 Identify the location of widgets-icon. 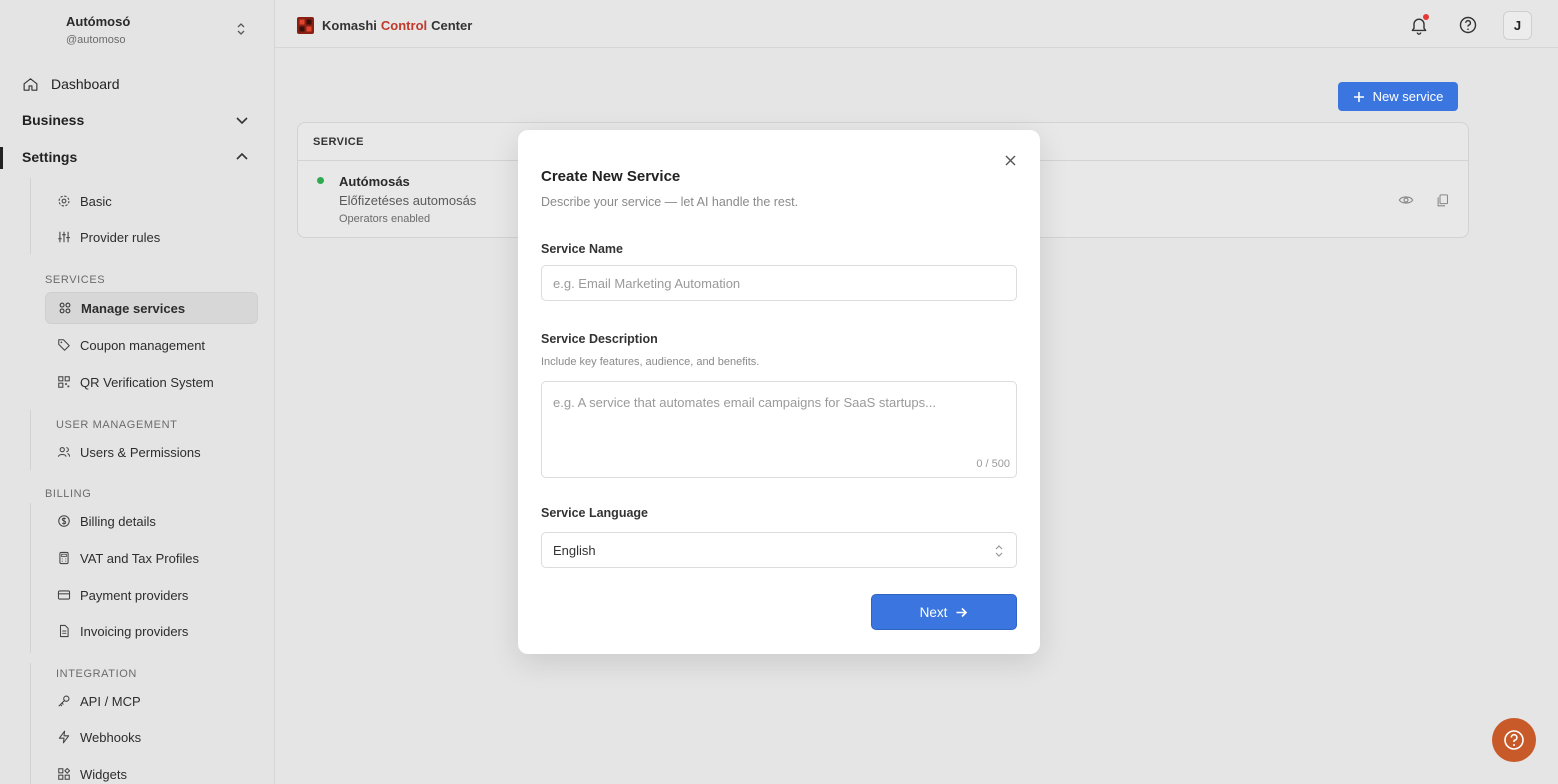
(64, 774).